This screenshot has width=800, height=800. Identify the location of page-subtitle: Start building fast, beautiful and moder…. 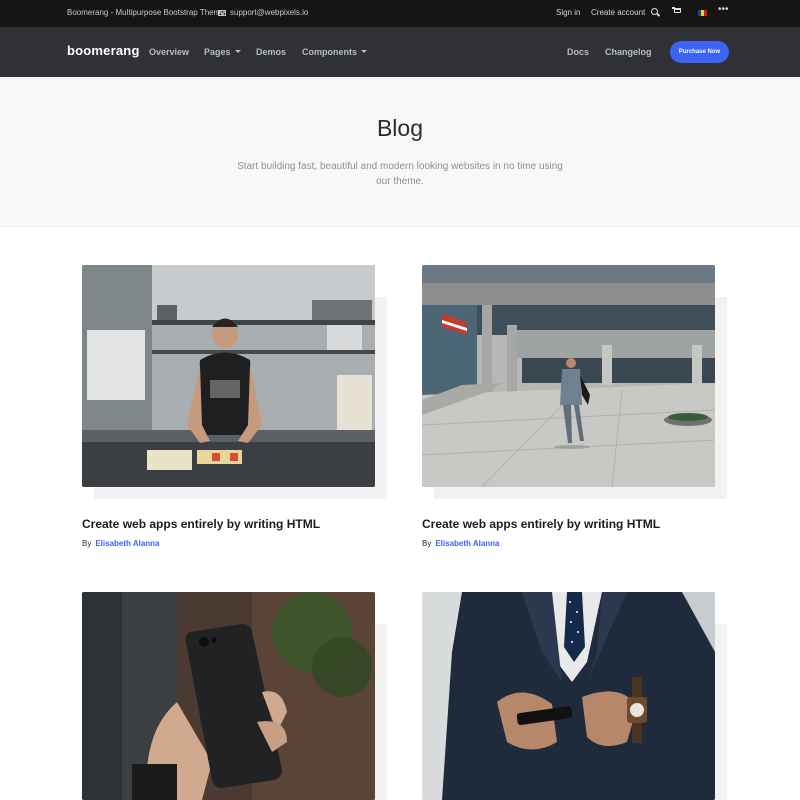
(400, 174).